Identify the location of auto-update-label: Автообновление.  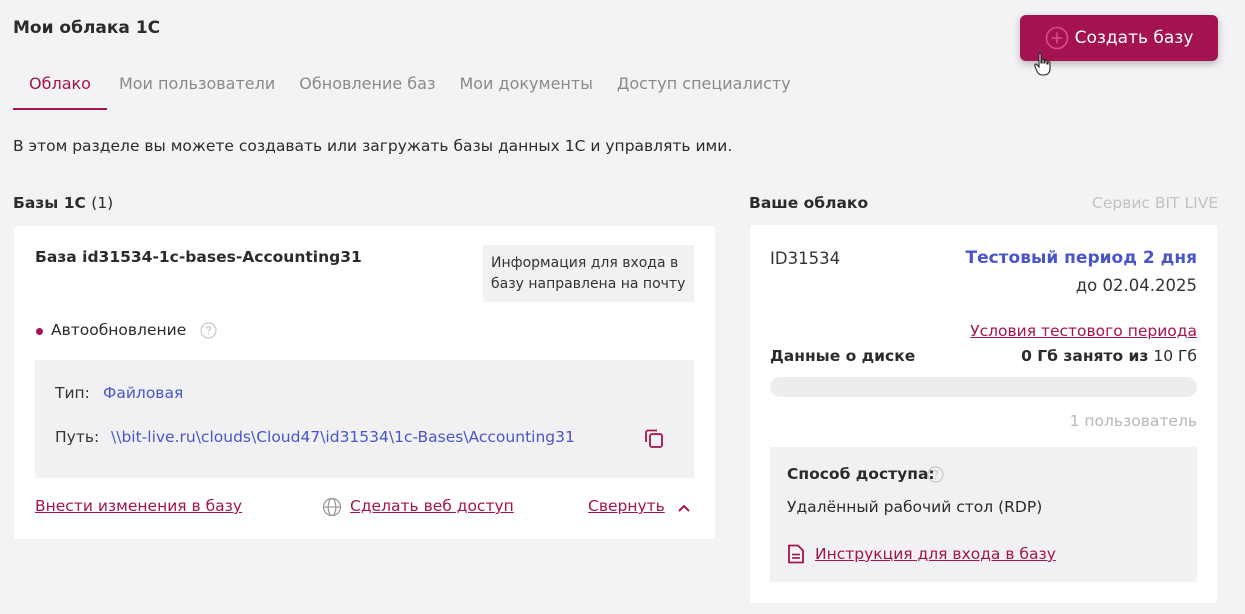
(119, 330).